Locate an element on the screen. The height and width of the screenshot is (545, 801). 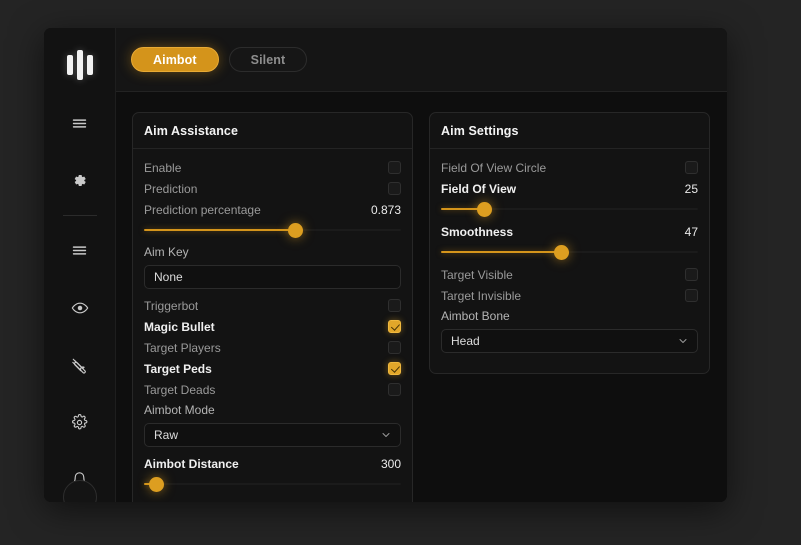
checkbox-triggerbot is located at coordinates (394, 305).